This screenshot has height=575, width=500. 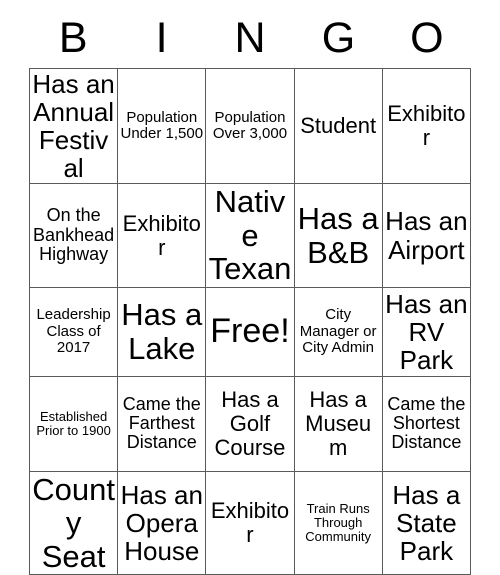 I want to click on bingo-cell-label: On the Bankhead Highway, so click(x=74, y=235).